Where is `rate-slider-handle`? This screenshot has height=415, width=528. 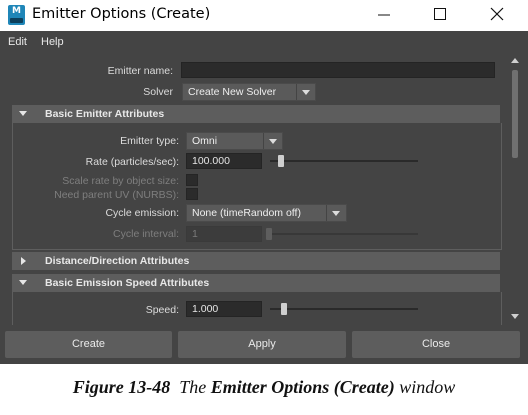 rate-slider-handle is located at coordinates (281, 161).